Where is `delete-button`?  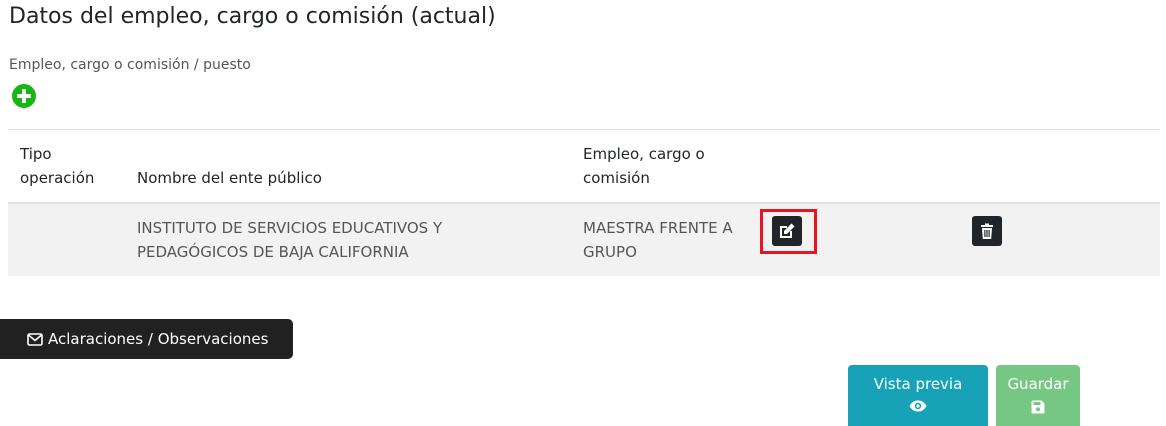 delete-button is located at coordinates (987, 231).